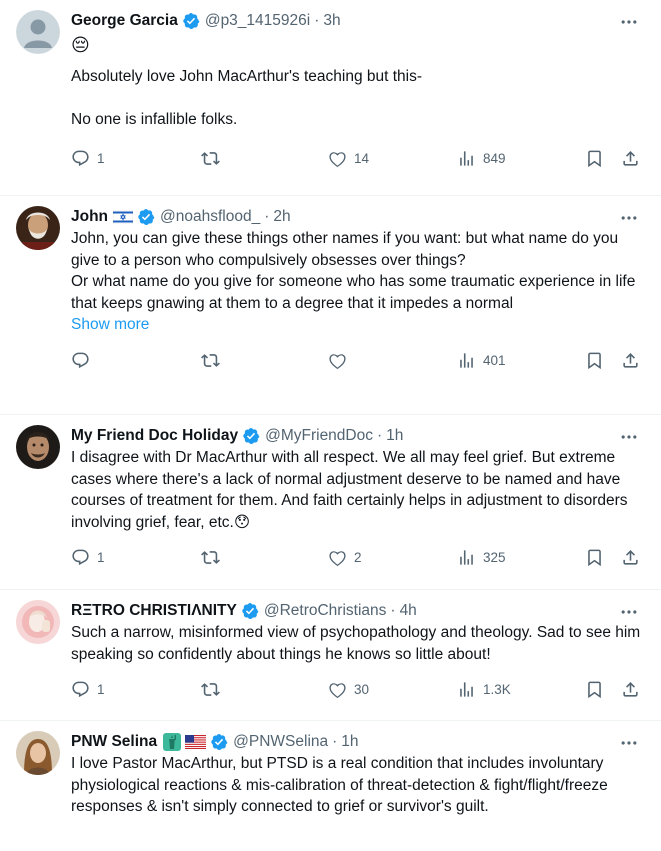 This screenshot has width=661, height=851. I want to click on like-button, so click(341, 360).